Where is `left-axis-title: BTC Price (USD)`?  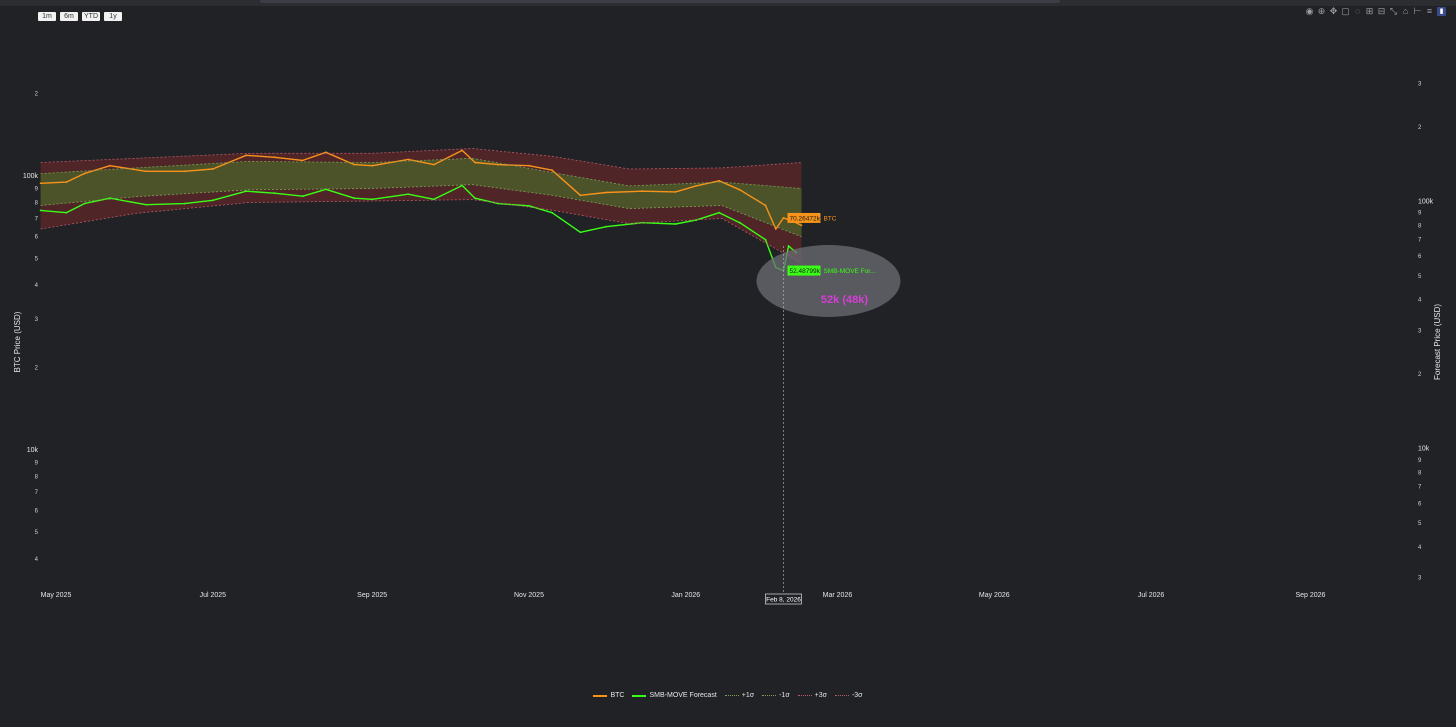 left-axis-title: BTC Price (USD) is located at coordinates (17, 341).